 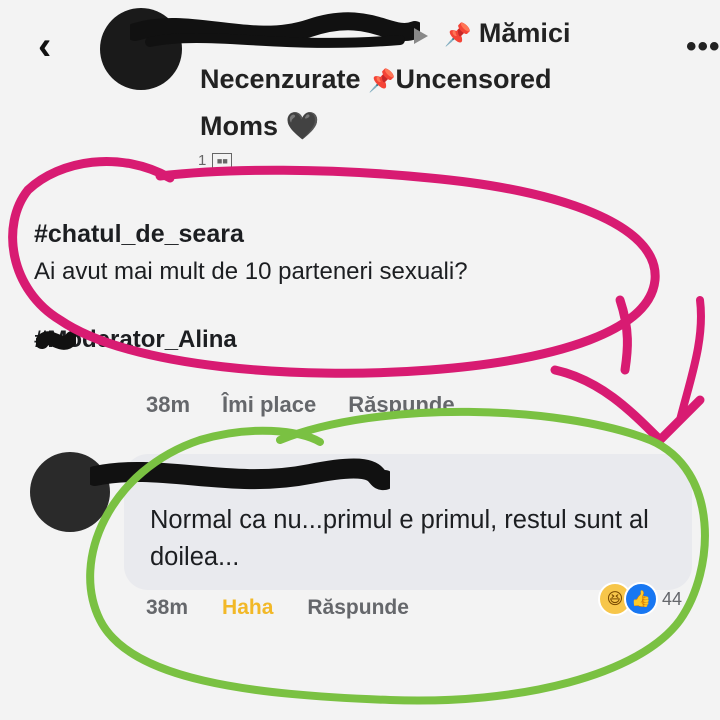 I want to click on chevron-left-icon: ‹, so click(x=45, y=46).